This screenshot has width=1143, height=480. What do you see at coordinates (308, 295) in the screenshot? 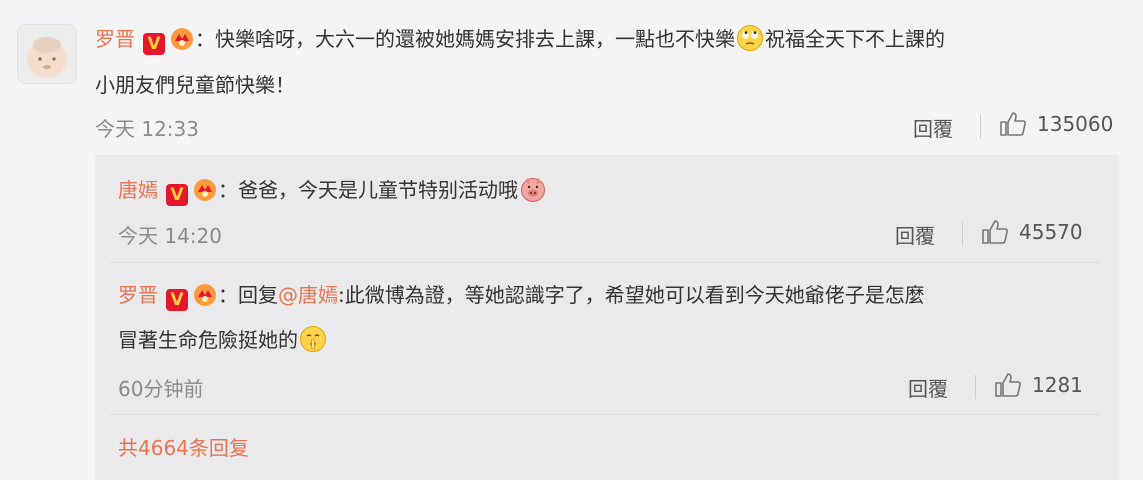
I see `reply-2-mention-link: @唐嫣` at bounding box center [308, 295].